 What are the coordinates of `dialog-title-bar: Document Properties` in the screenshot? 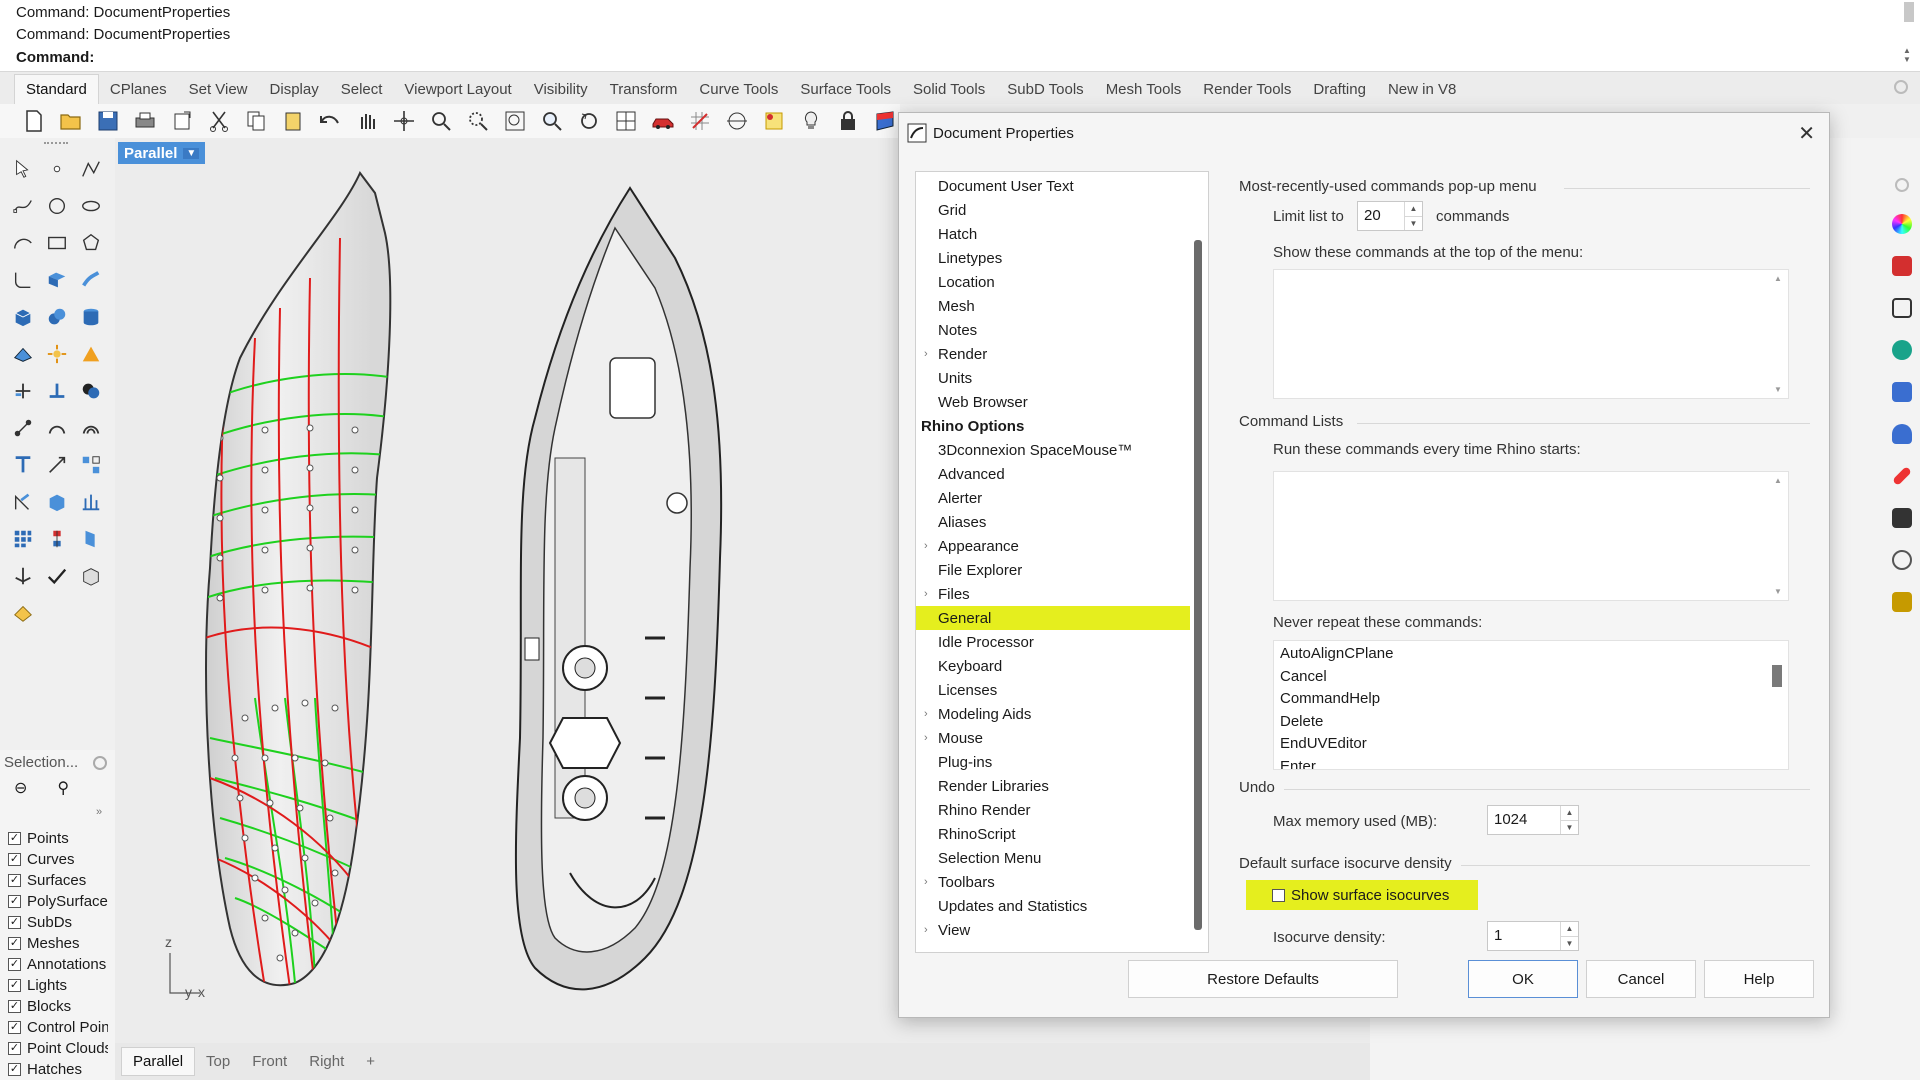 It's located at (990, 133).